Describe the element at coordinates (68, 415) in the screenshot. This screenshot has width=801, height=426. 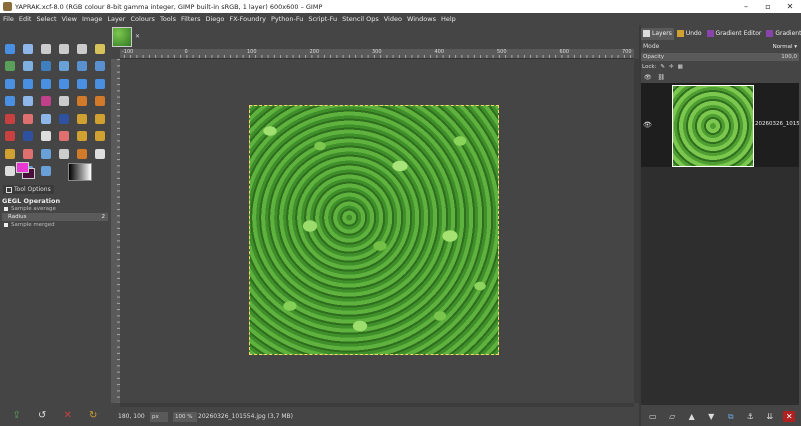
I see `delete-tool-preset-icon: ✕` at that location.